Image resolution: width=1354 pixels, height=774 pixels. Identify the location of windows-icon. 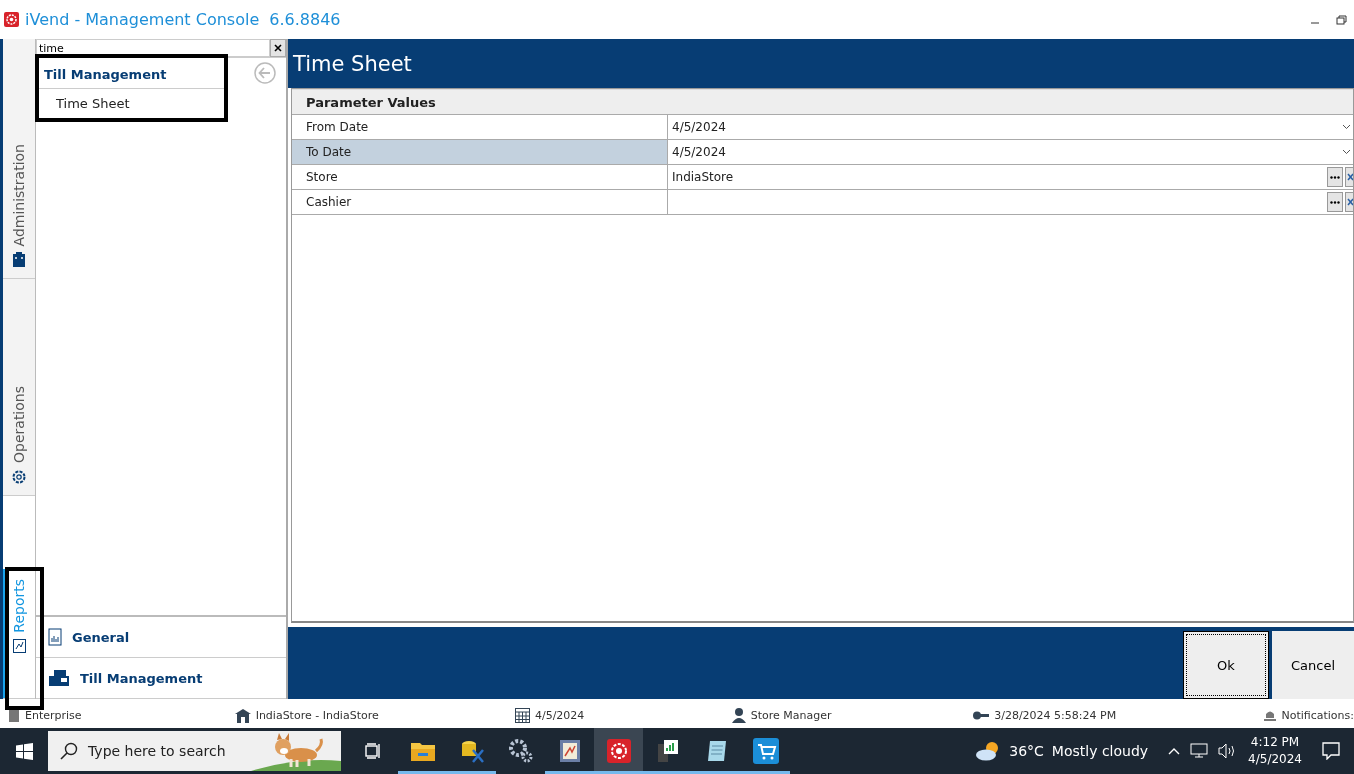
(24, 751).